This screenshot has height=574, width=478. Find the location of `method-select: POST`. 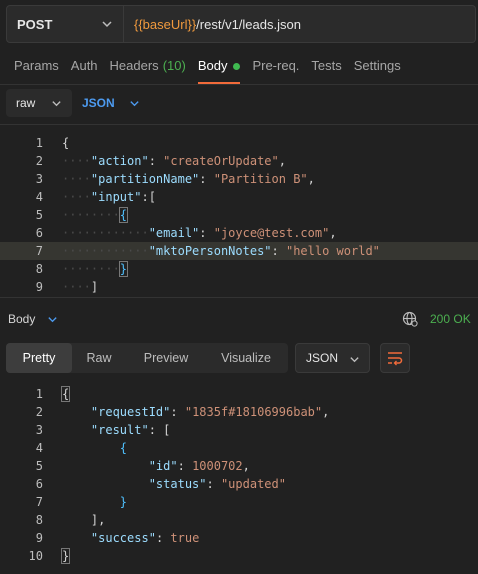

method-select: POST is located at coordinates (65, 24).